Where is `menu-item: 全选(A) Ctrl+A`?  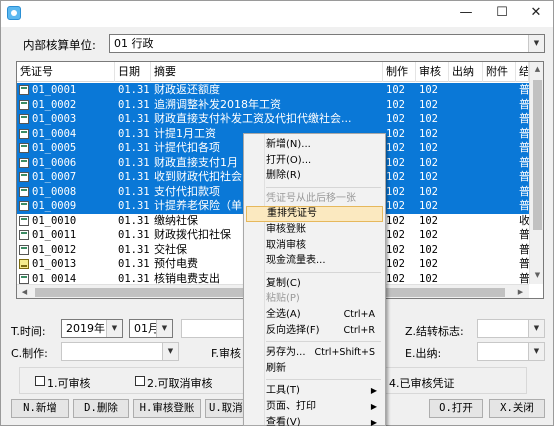
menu-item: 全选(A) Ctrl+A is located at coordinates (314, 315).